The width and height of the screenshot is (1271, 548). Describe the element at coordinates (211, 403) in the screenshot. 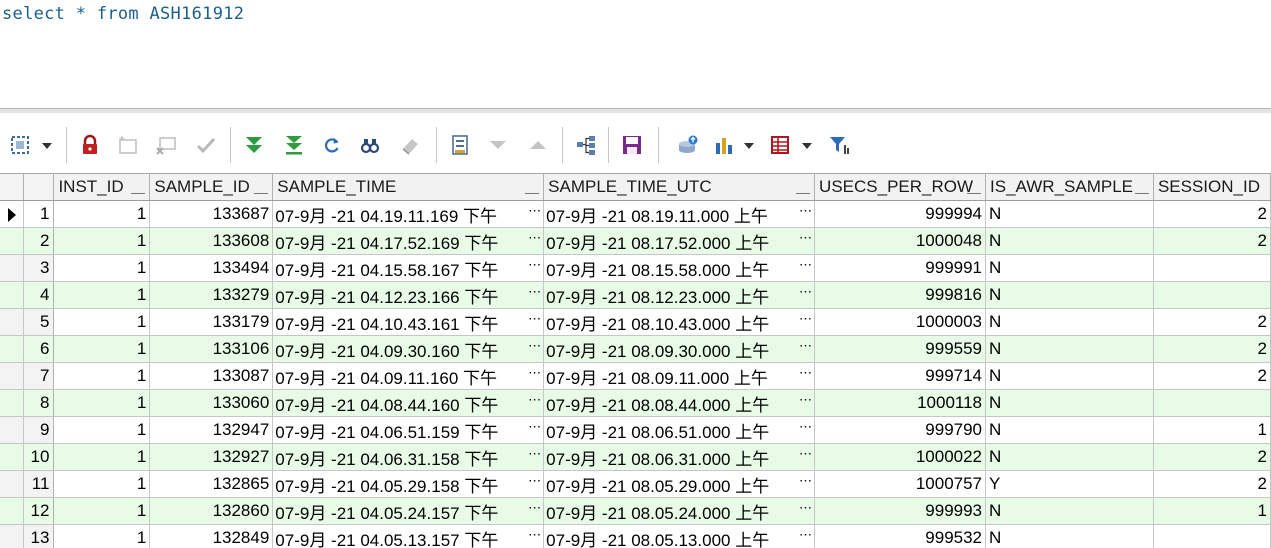

I see `cell-sample-id: 133060` at that location.